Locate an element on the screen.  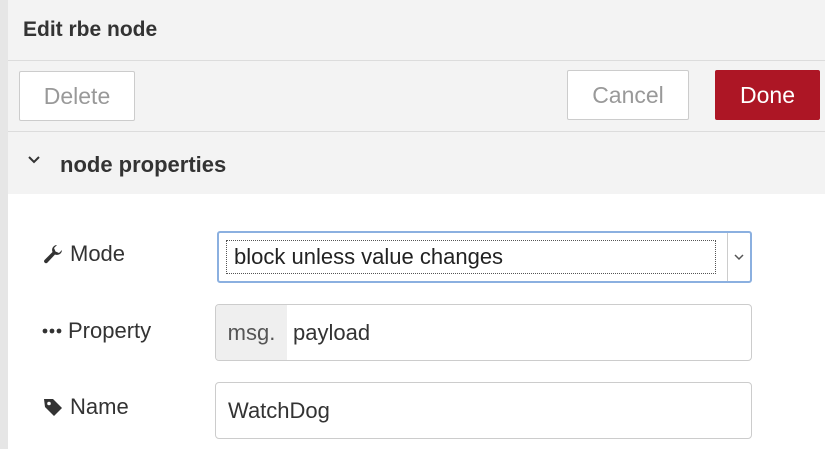
wrench-icon is located at coordinates (53, 254).